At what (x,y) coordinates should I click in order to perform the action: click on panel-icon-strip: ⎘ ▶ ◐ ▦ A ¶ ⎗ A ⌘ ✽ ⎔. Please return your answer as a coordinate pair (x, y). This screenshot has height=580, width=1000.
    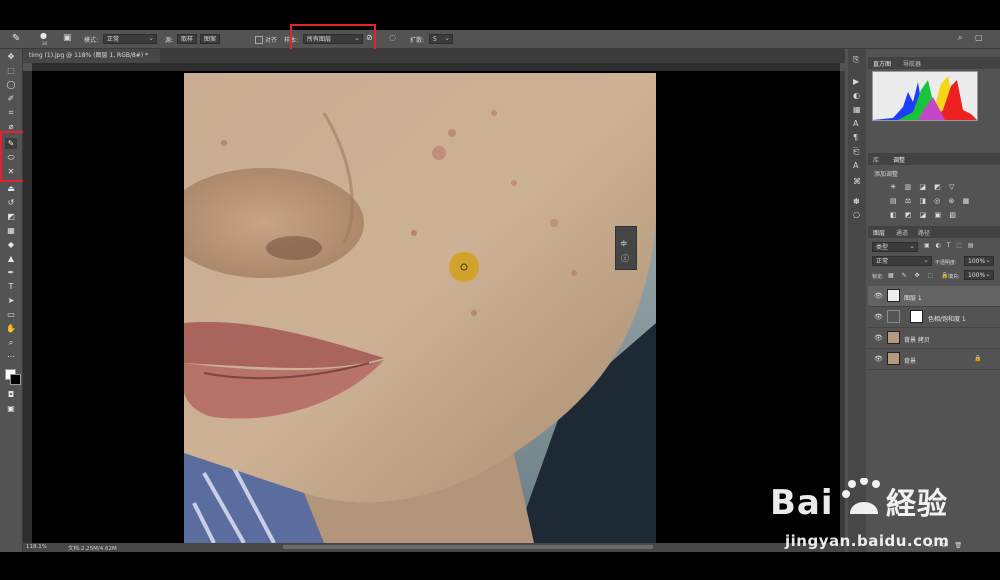
    Looking at the image, I should click on (857, 300).